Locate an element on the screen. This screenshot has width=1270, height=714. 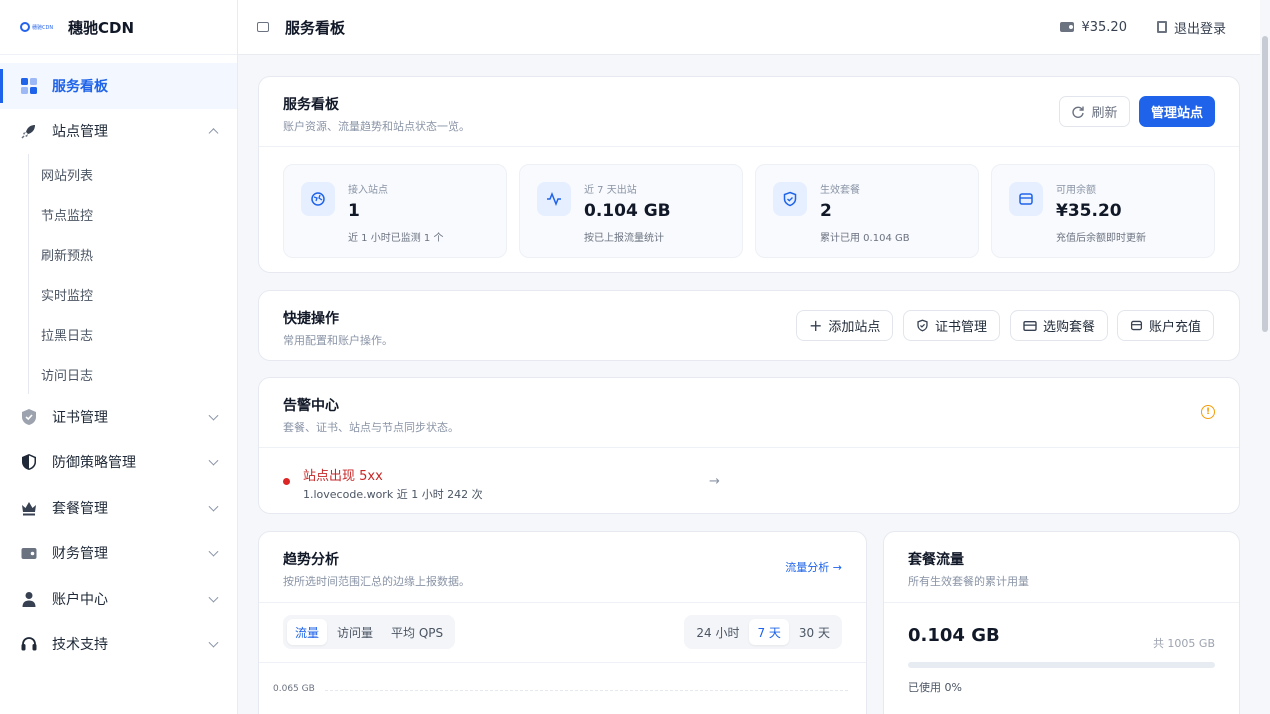
sidebar-item-label: 财务管理 is located at coordinates (80, 554).